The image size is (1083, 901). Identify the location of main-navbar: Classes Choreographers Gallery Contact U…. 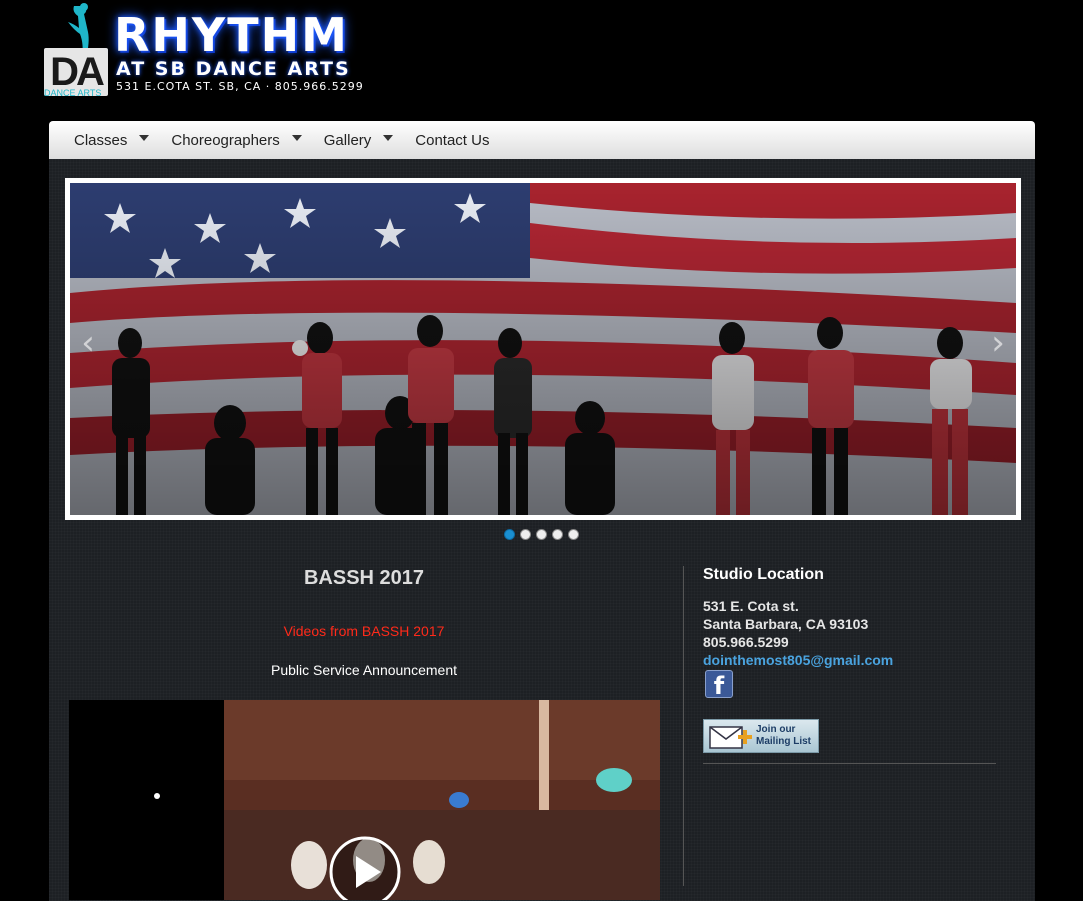
(542, 140).